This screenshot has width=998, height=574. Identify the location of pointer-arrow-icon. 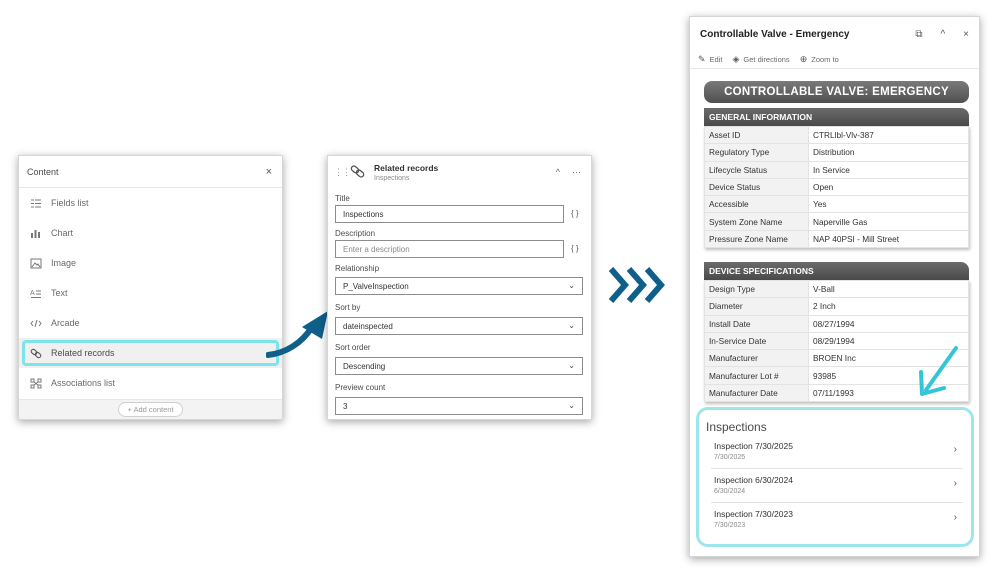
(938, 371).